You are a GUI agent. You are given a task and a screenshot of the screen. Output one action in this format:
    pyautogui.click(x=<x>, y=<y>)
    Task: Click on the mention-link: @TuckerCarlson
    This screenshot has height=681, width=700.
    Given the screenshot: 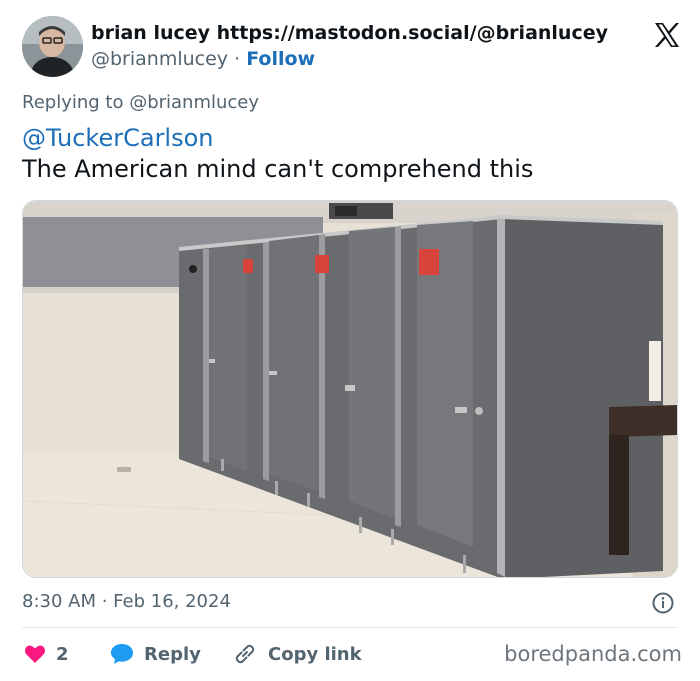 What is the action you would take?
    pyautogui.click(x=118, y=138)
    